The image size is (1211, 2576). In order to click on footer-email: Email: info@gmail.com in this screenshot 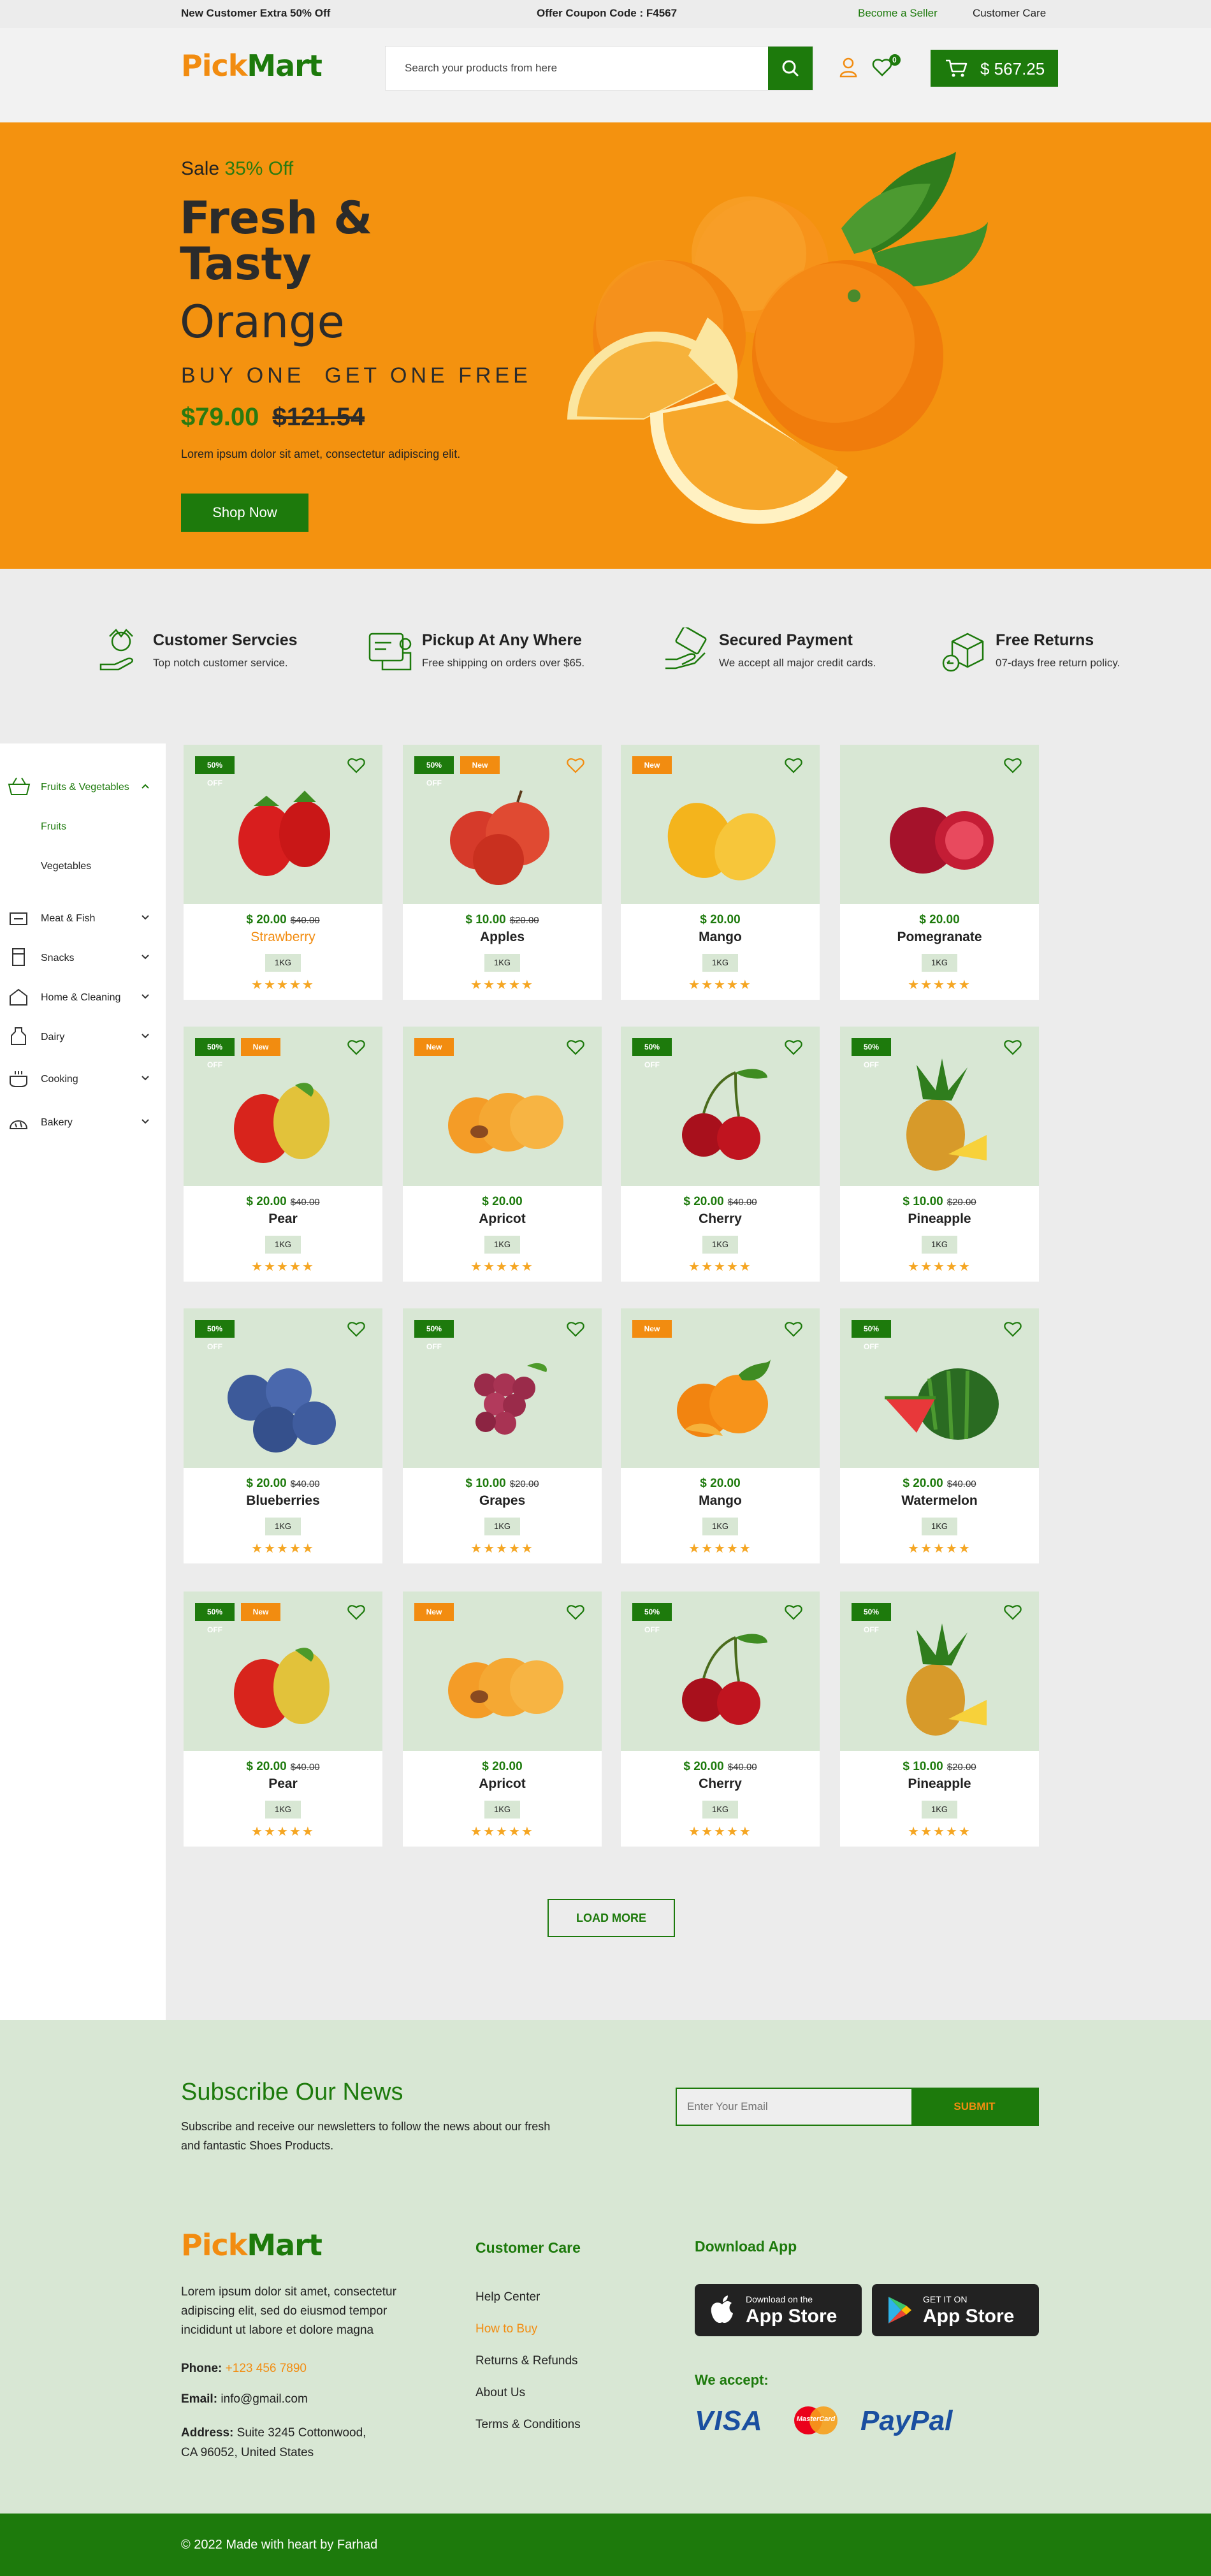, I will do `click(245, 2399)`.